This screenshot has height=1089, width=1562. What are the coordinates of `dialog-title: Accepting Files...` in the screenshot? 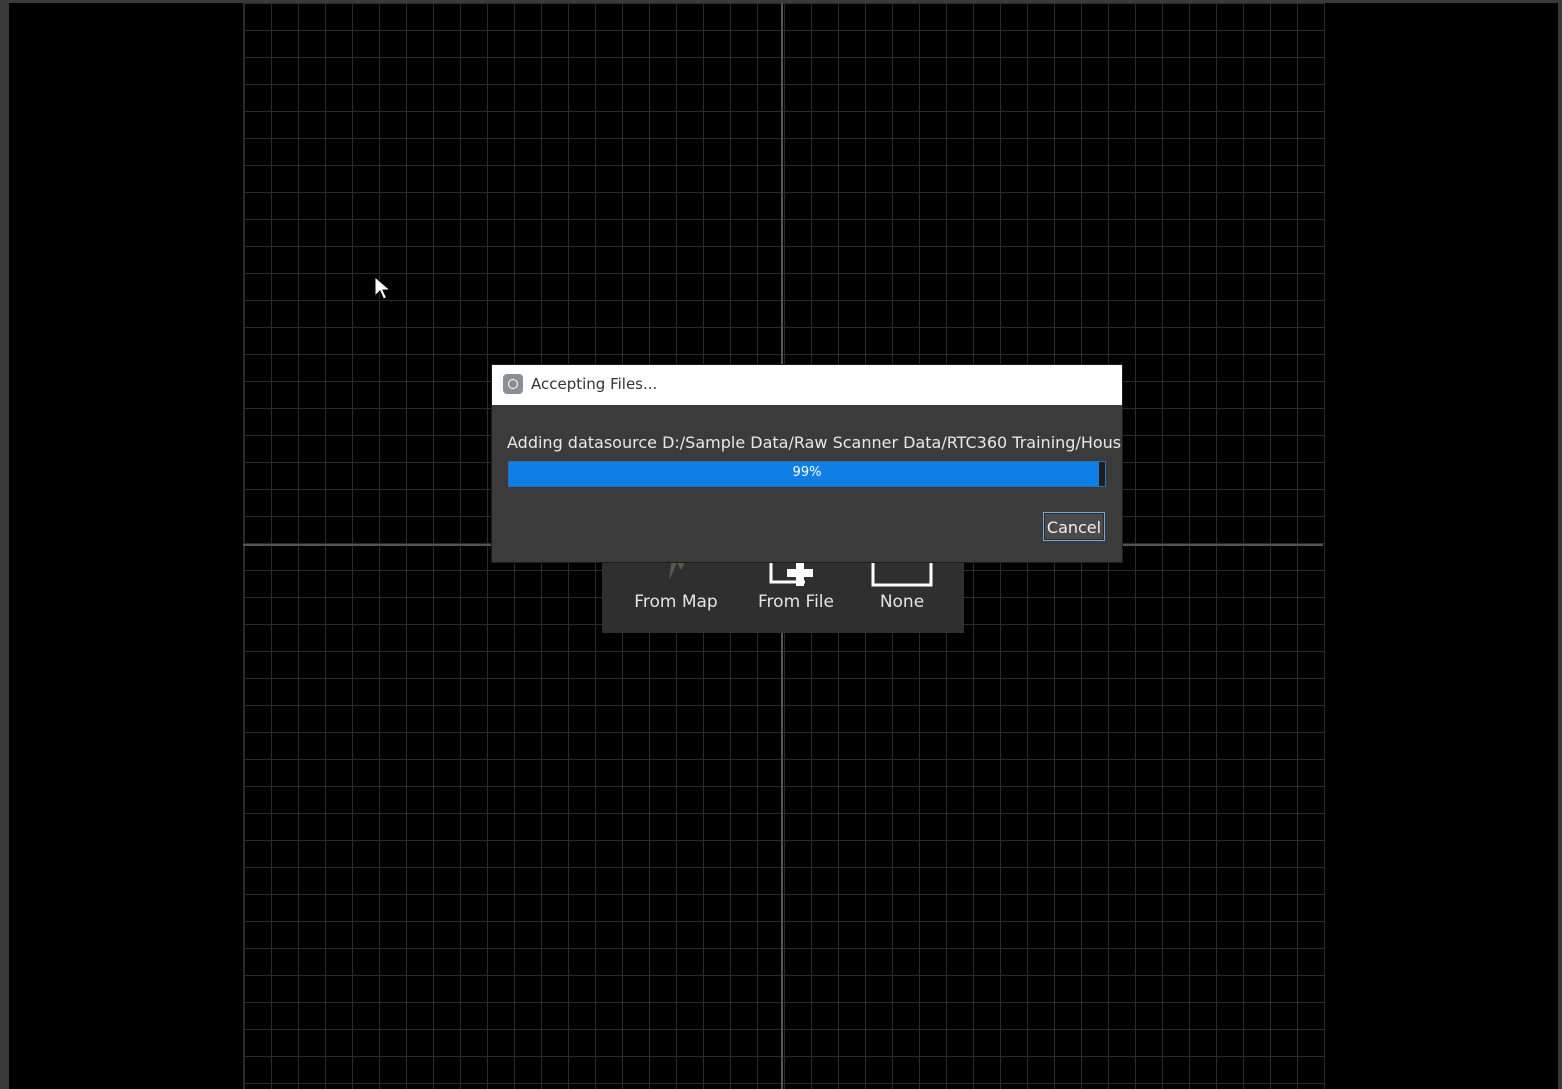 It's located at (594, 384).